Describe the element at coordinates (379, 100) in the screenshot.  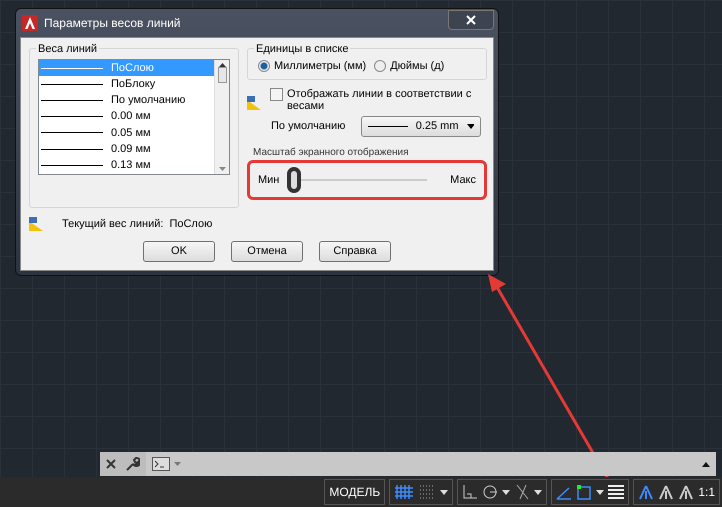
I see `checkbox-label: Отображать линии в соответствии с весами` at that location.